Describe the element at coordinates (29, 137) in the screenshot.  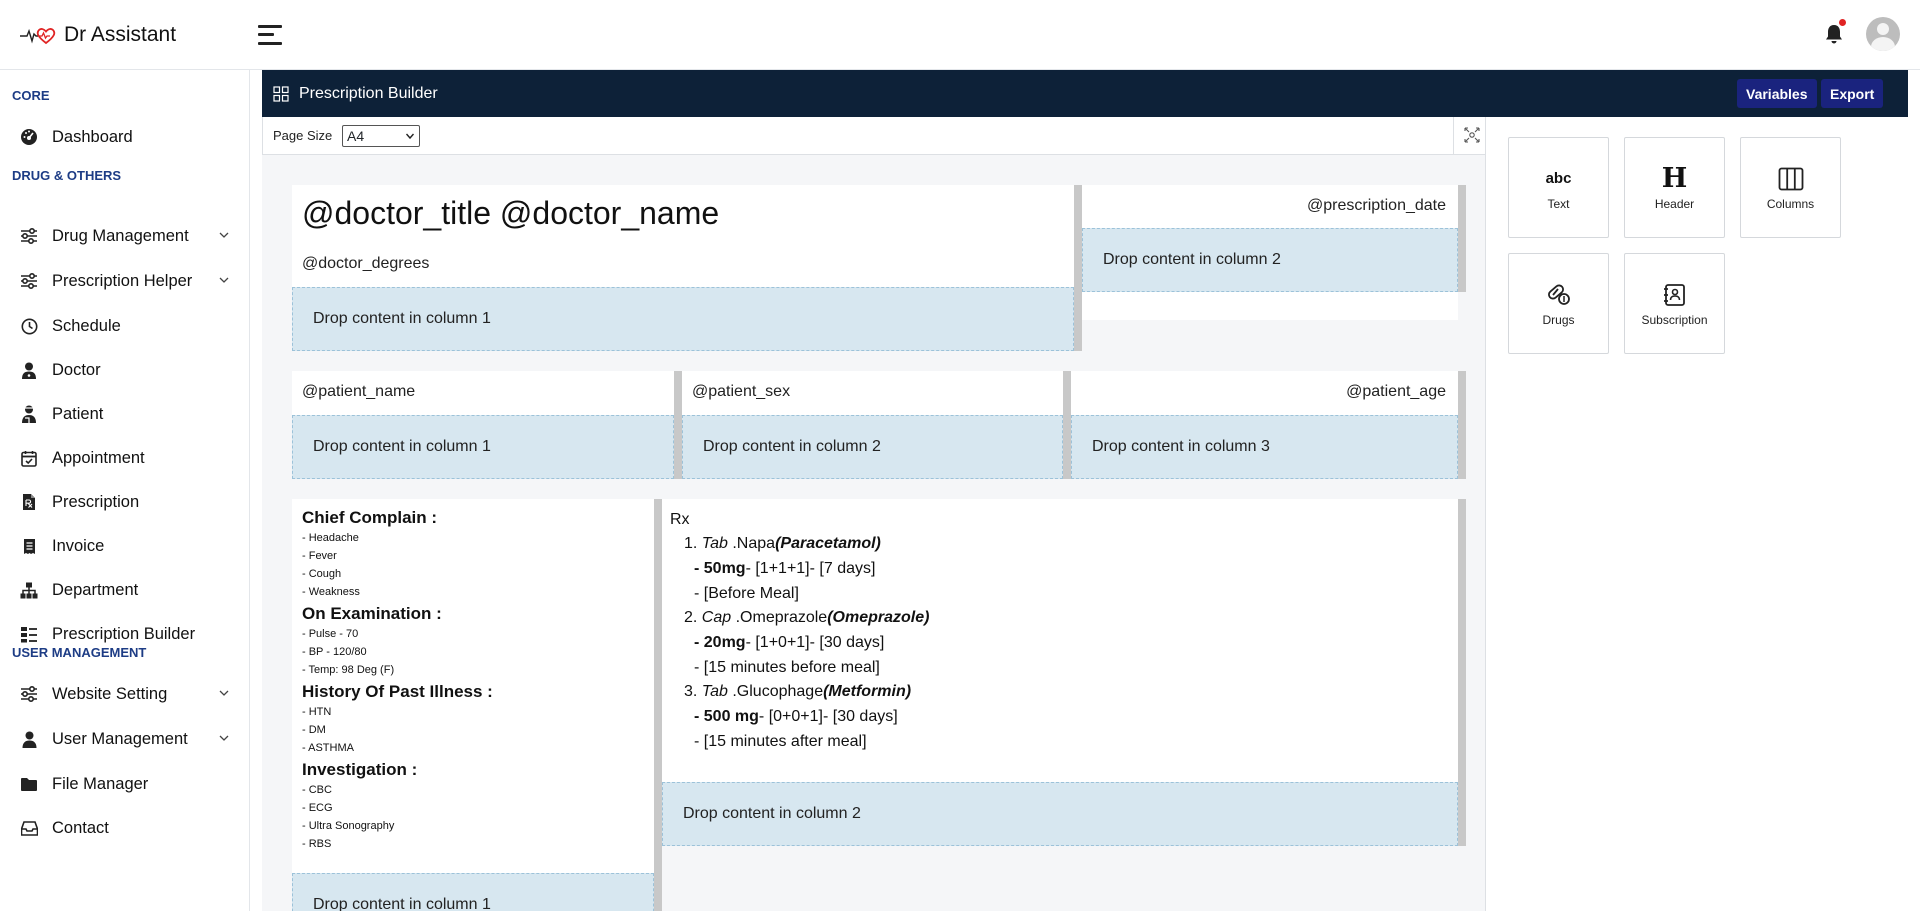
I see `gauge-icon` at that location.